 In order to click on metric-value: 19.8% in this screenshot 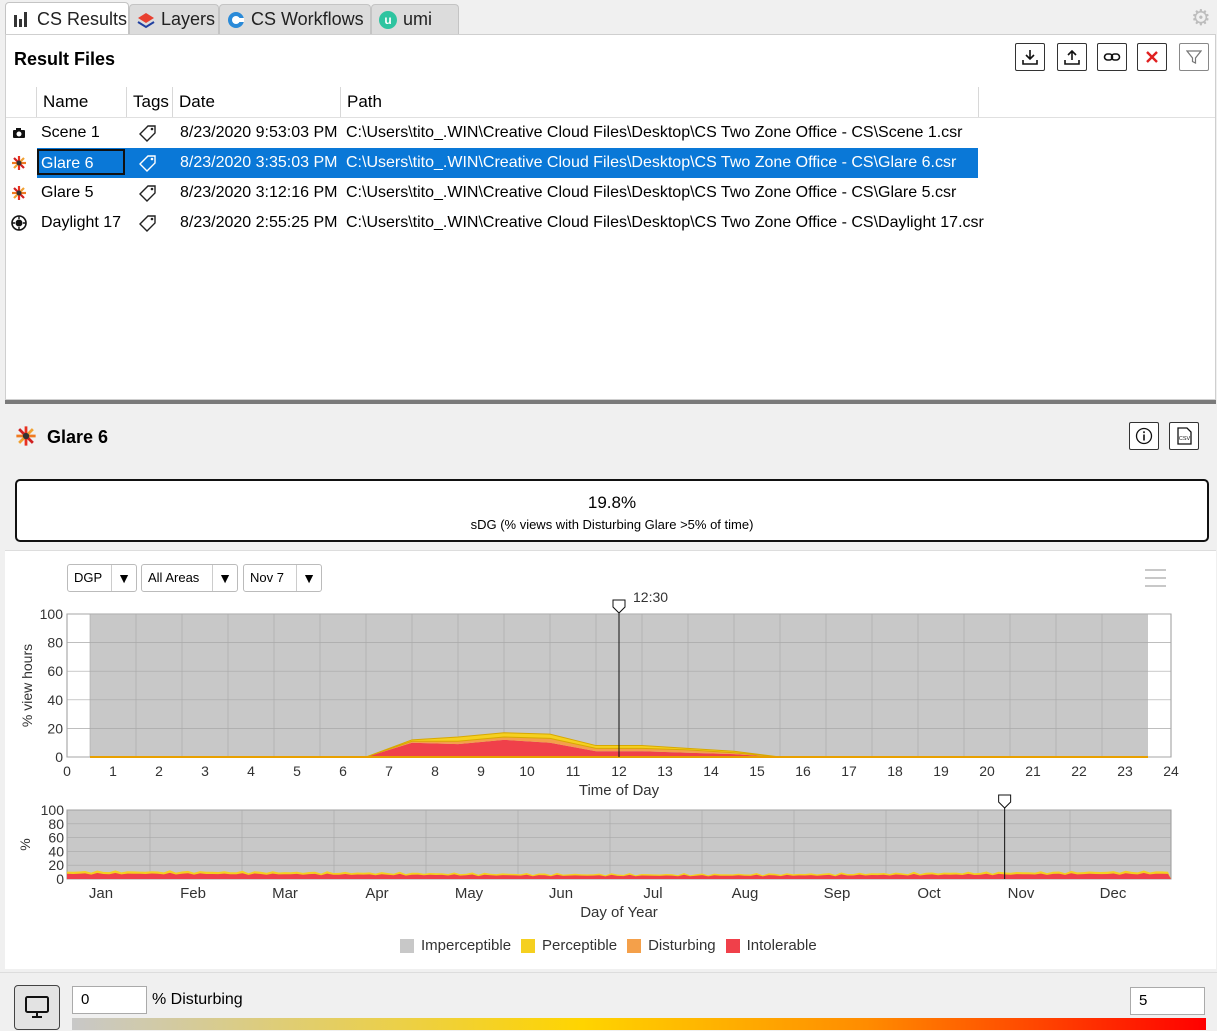, I will do `click(612, 502)`.